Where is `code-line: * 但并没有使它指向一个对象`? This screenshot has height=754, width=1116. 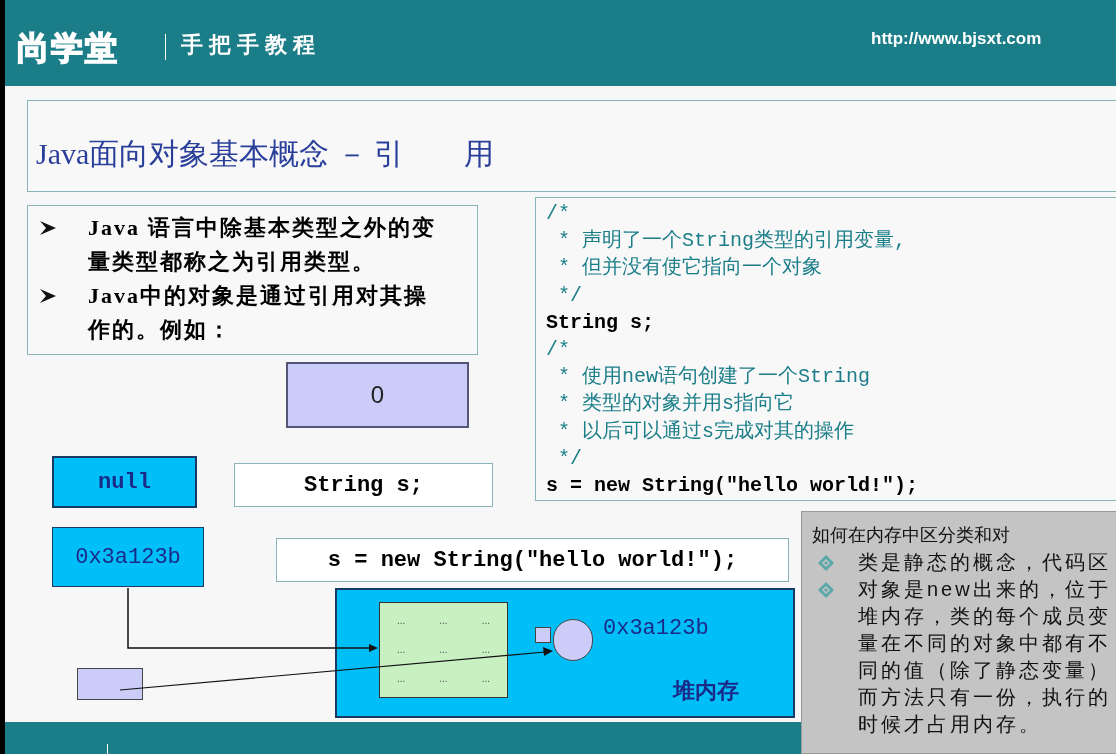
code-line: * 但并没有使它指向一个对象 is located at coordinates (690, 268).